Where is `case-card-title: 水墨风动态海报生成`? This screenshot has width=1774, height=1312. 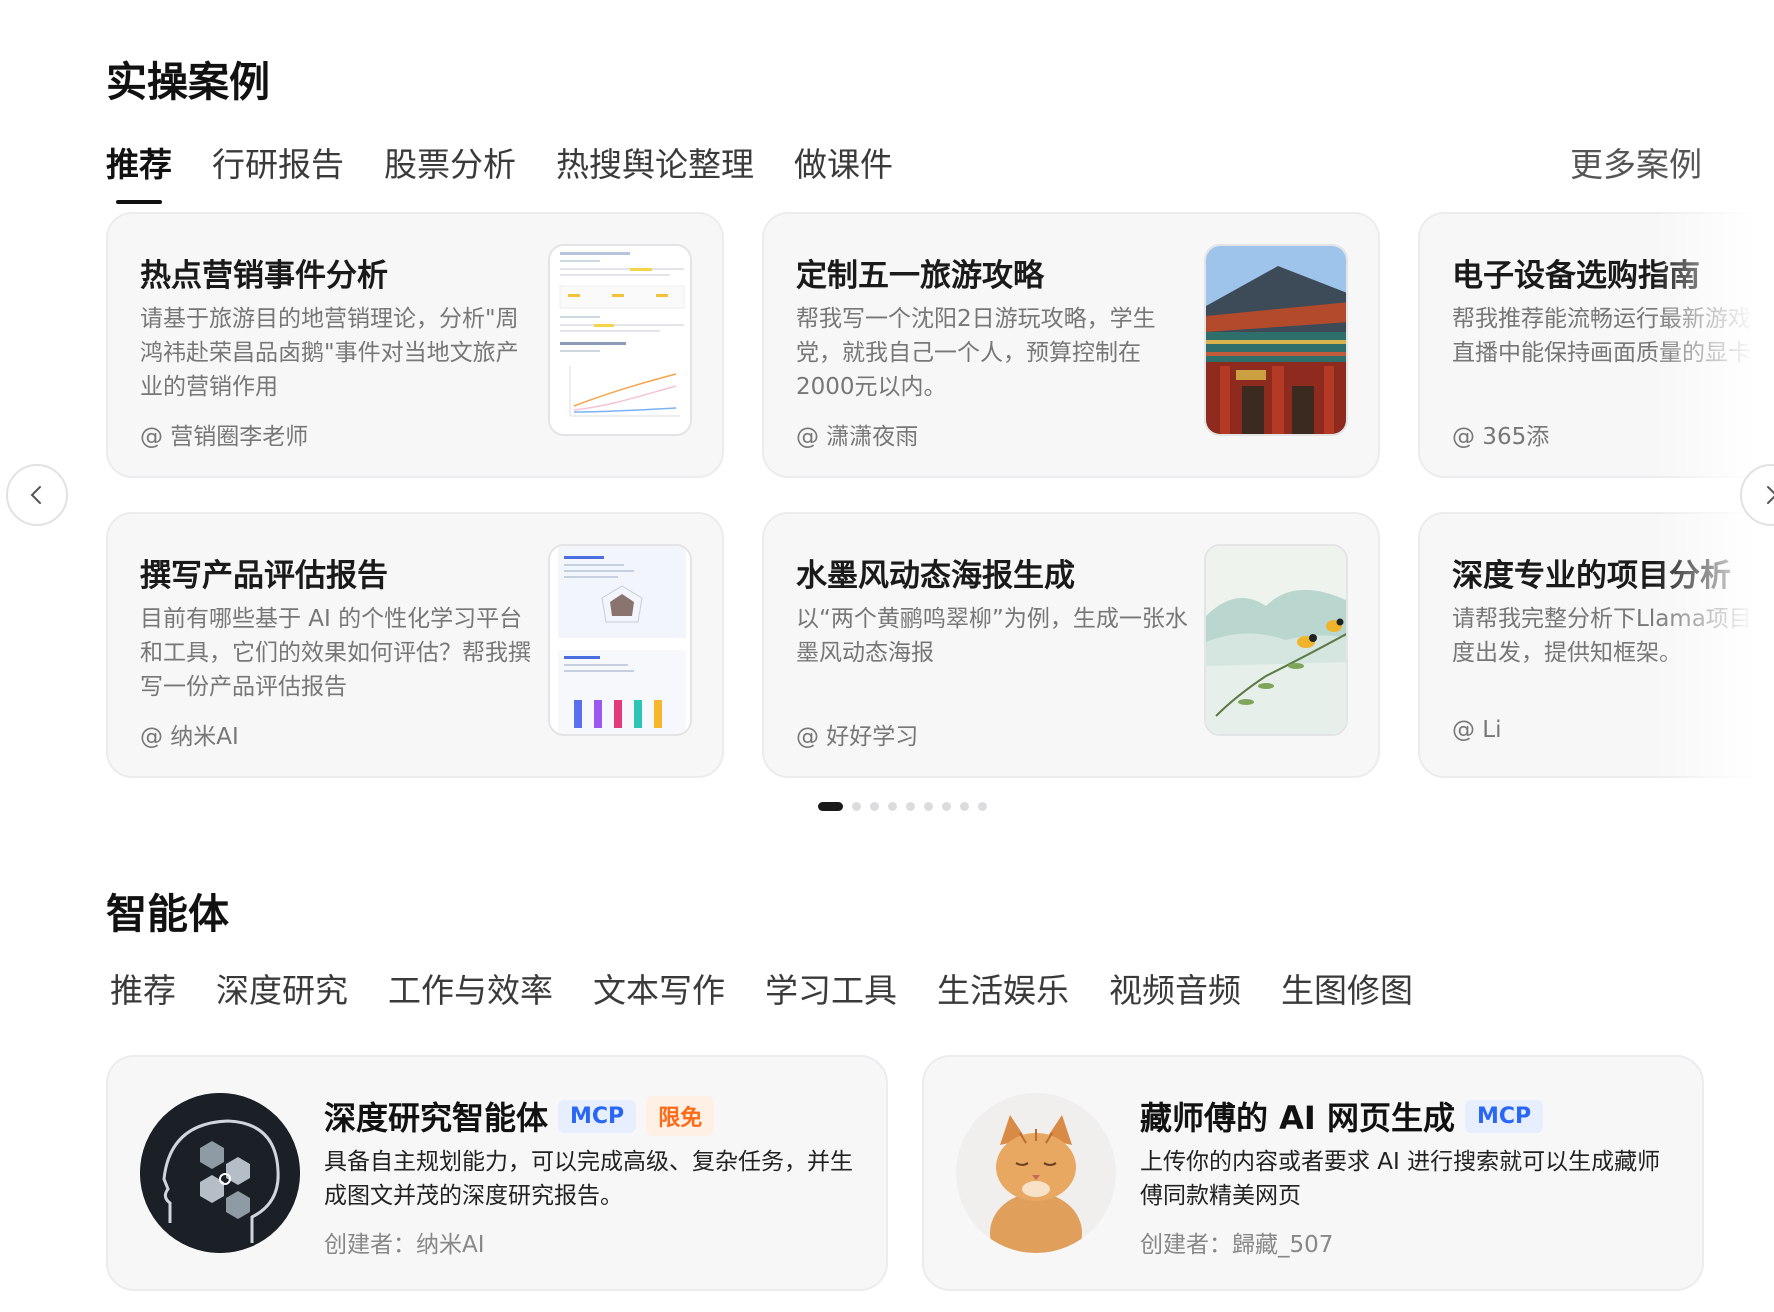 case-card-title: 水墨风动态海报生成 is located at coordinates (935, 576).